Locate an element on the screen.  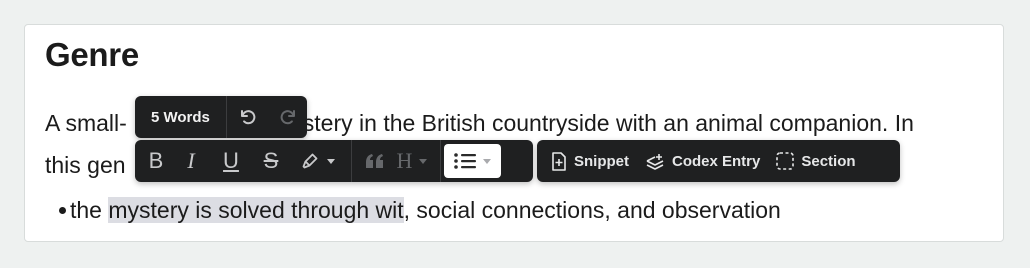
undo-icon is located at coordinates (248, 117).